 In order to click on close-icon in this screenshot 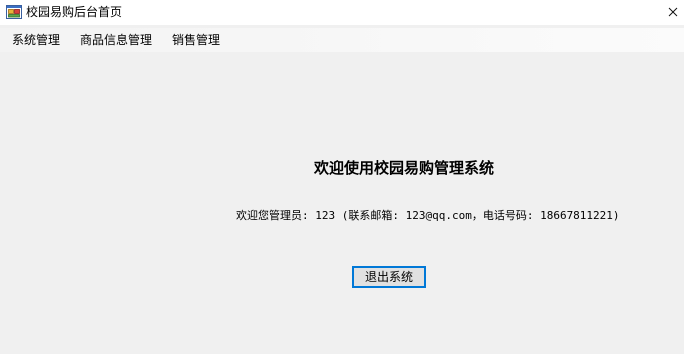, I will do `click(673, 12)`.